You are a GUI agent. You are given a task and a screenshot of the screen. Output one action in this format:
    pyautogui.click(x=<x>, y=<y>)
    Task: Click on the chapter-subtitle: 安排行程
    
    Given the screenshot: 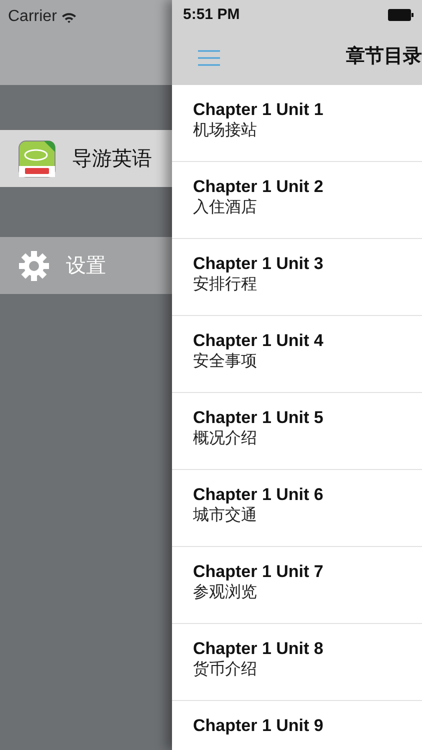 What is the action you would take?
    pyautogui.click(x=225, y=284)
    